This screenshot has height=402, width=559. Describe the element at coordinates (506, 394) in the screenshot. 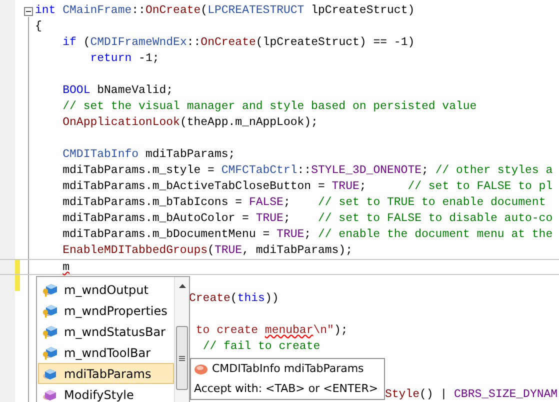

I see `code-macro: CBRS_SIZE_DYNAM` at that location.